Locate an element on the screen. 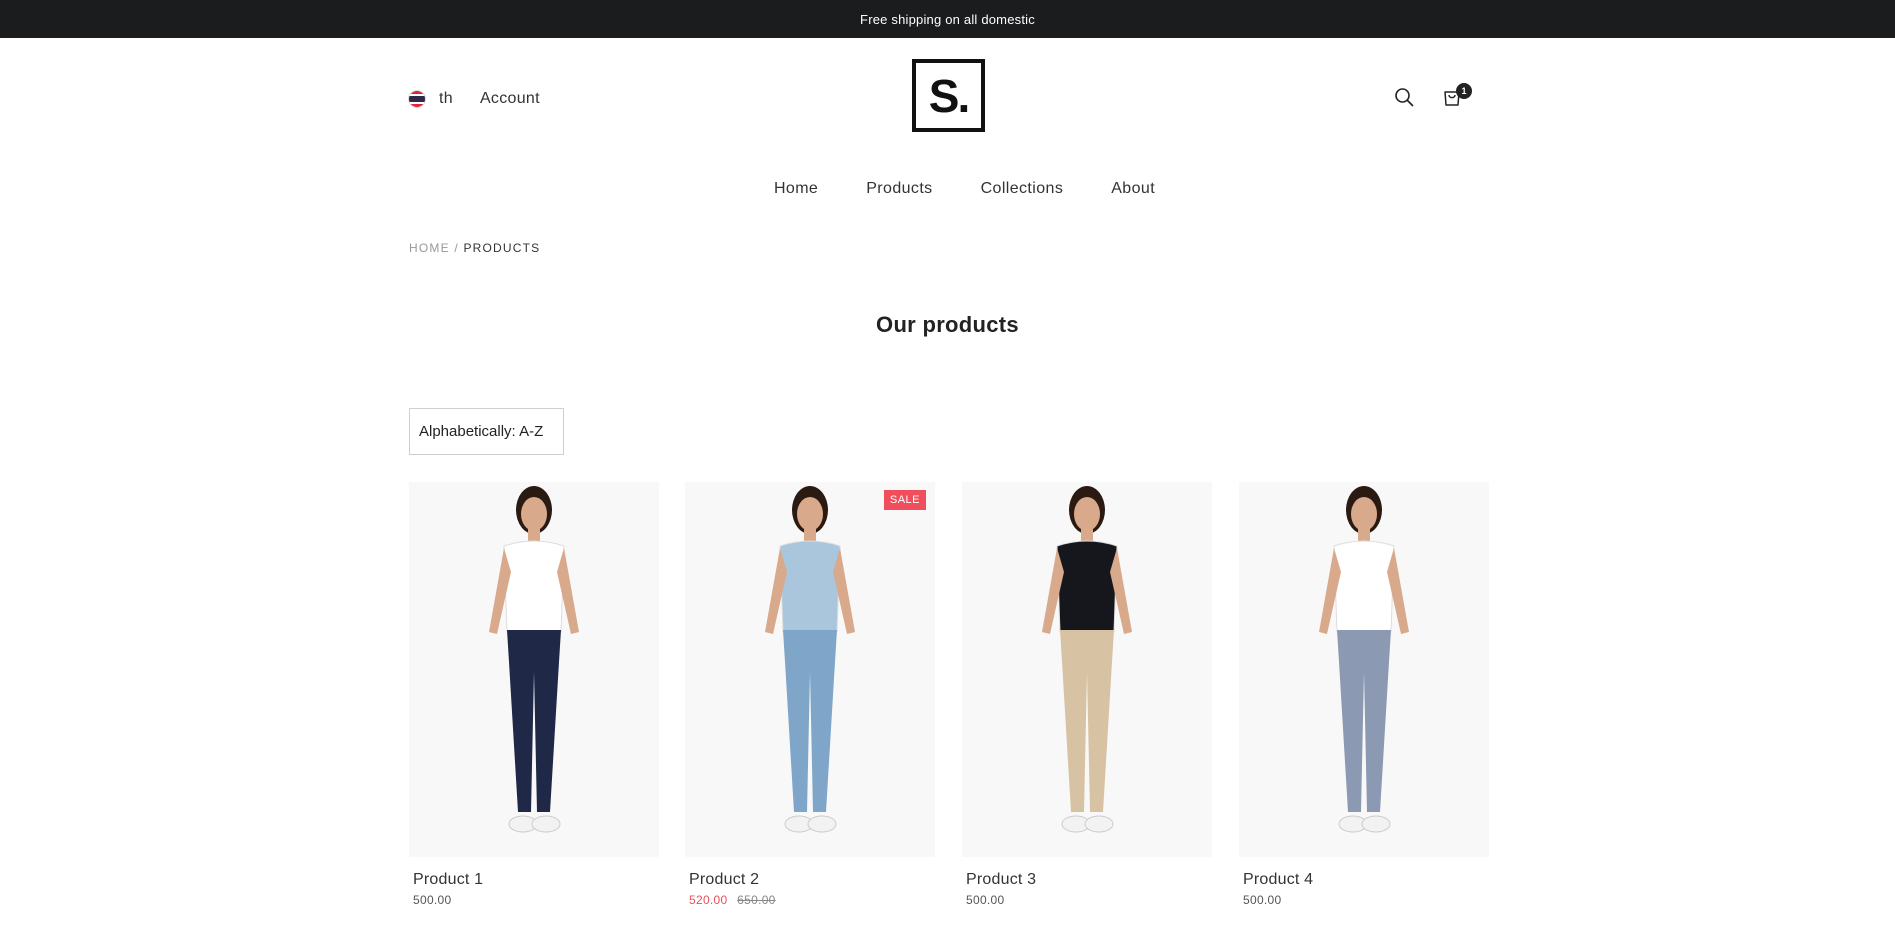  product-name: Product 2 is located at coordinates (812, 880).